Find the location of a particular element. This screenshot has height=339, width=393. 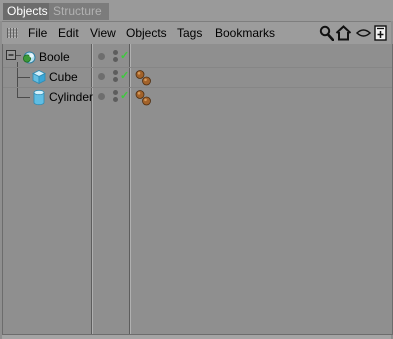

cube-icon is located at coordinates (39, 77).